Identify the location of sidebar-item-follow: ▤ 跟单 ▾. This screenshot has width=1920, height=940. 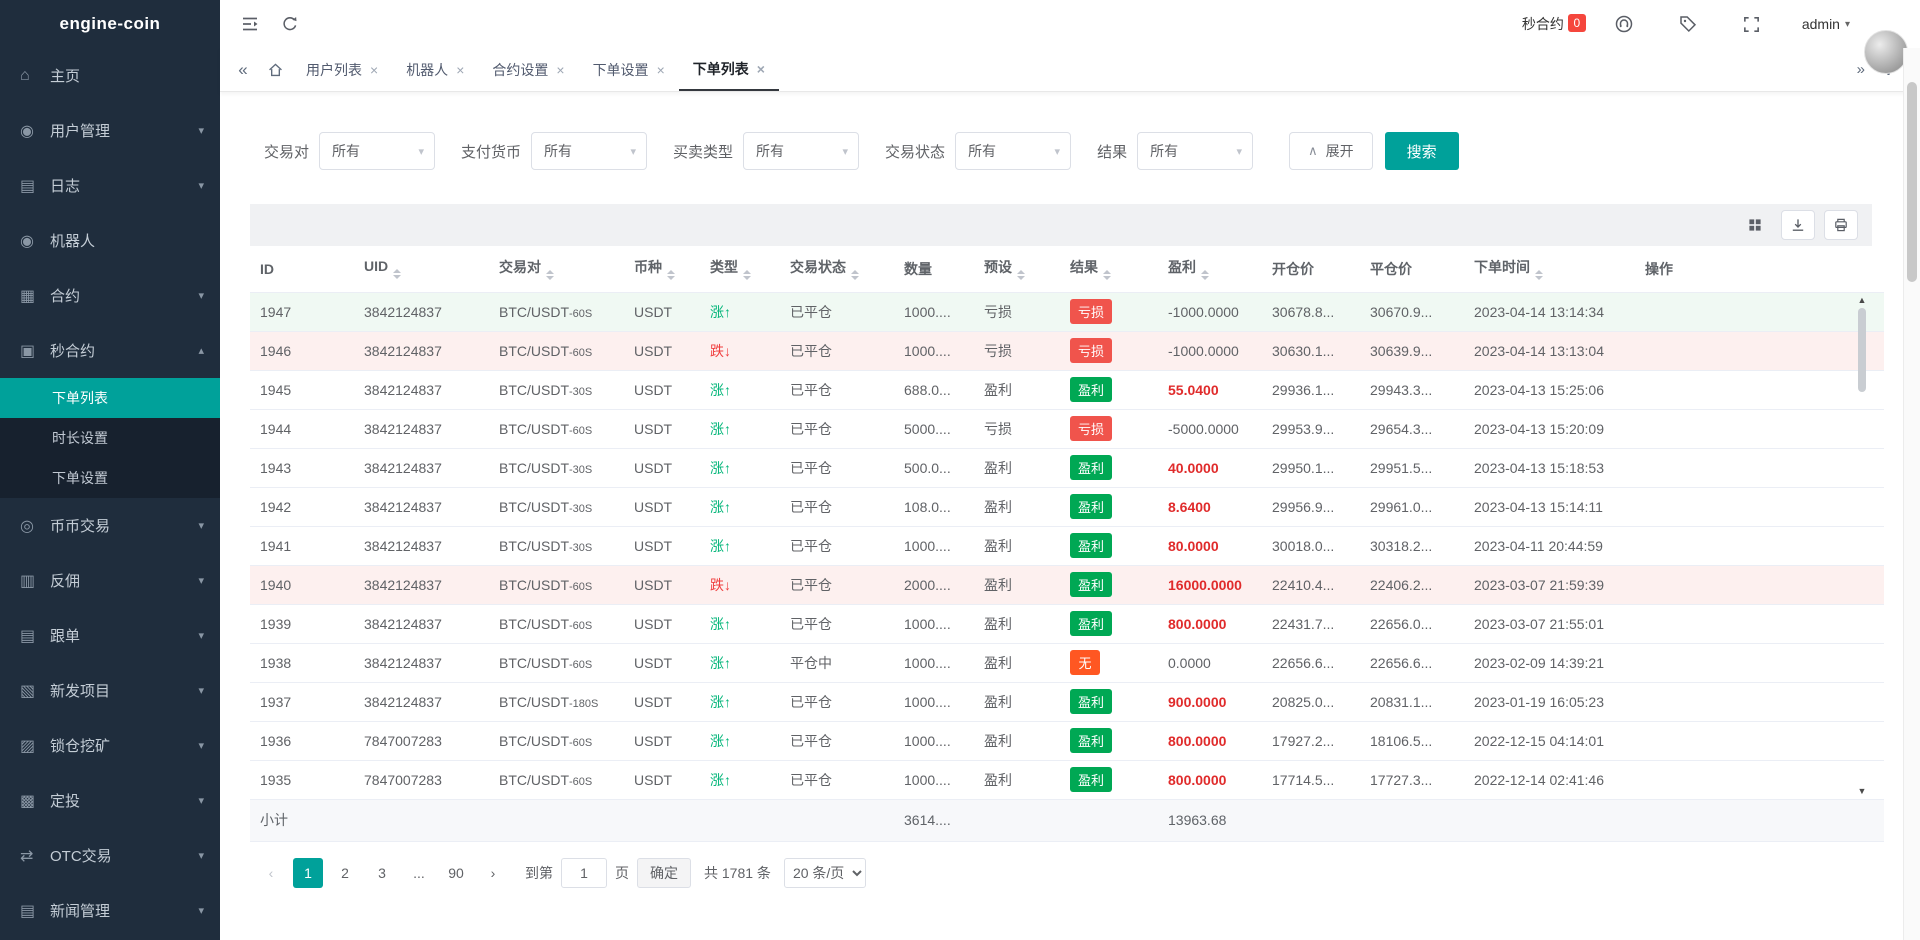
(110, 635).